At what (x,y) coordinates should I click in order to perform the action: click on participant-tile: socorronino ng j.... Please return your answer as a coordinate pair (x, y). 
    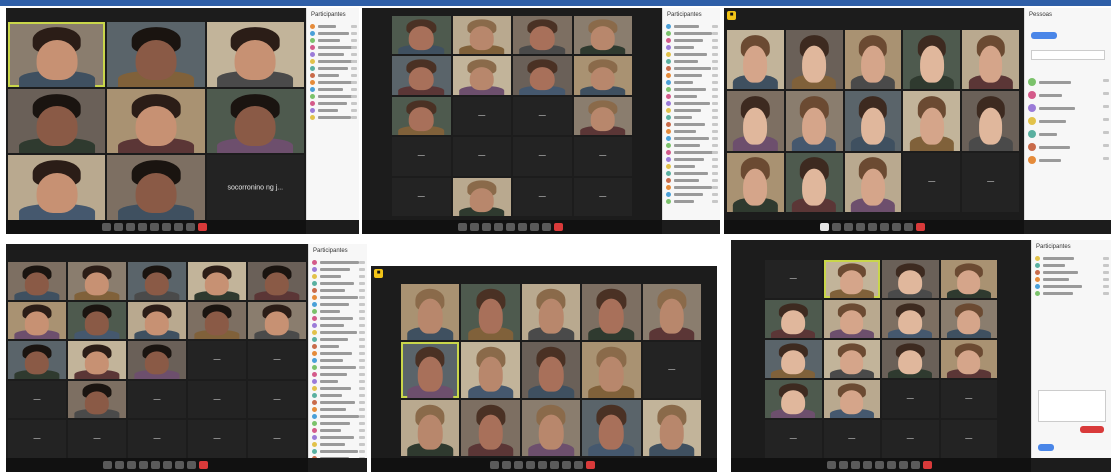
    Looking at the image, I should click on (255, 187).